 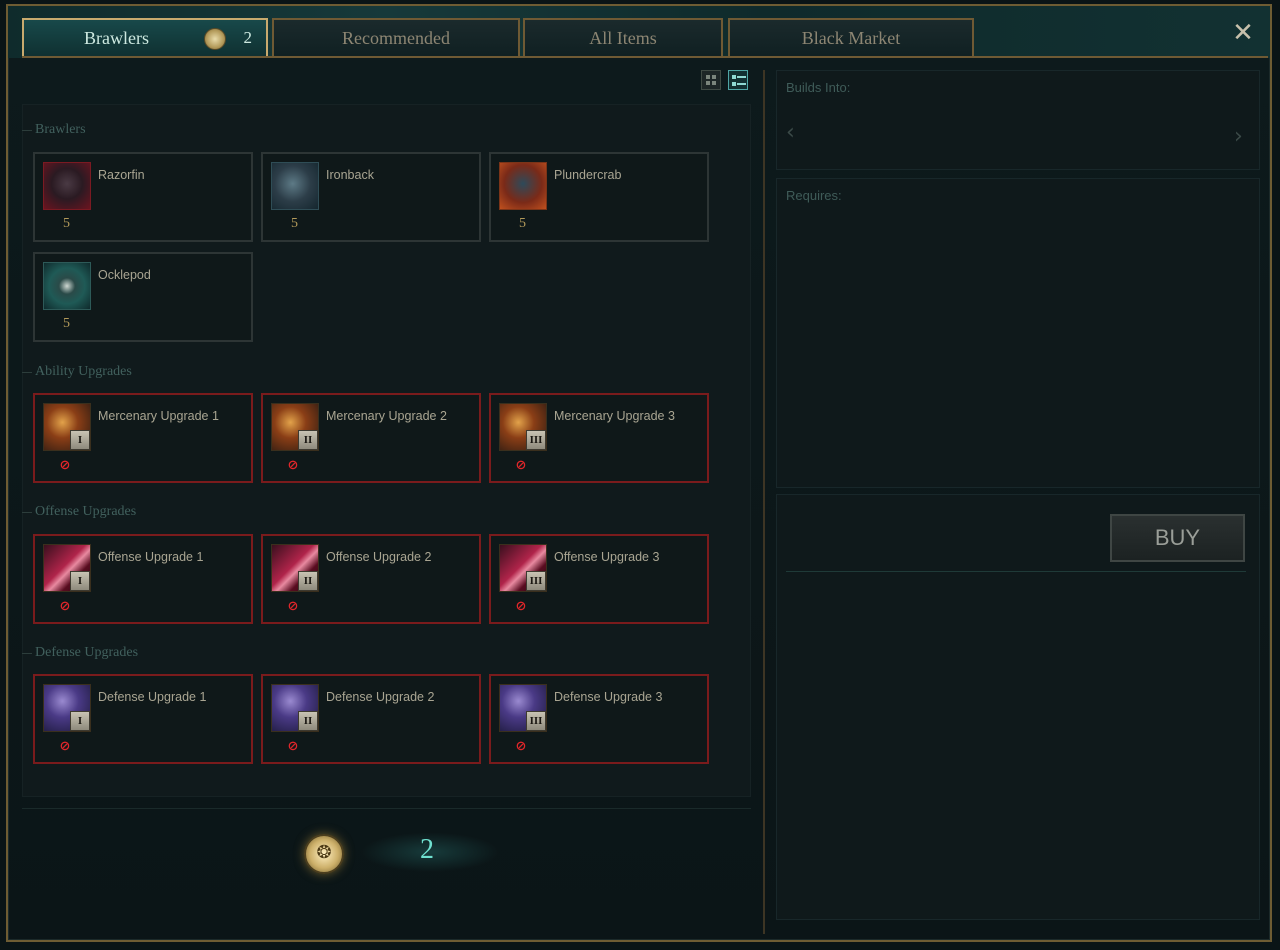 I want to click on item-card-ocklepod: Ocklepod 5, so click(x=143, y=297).